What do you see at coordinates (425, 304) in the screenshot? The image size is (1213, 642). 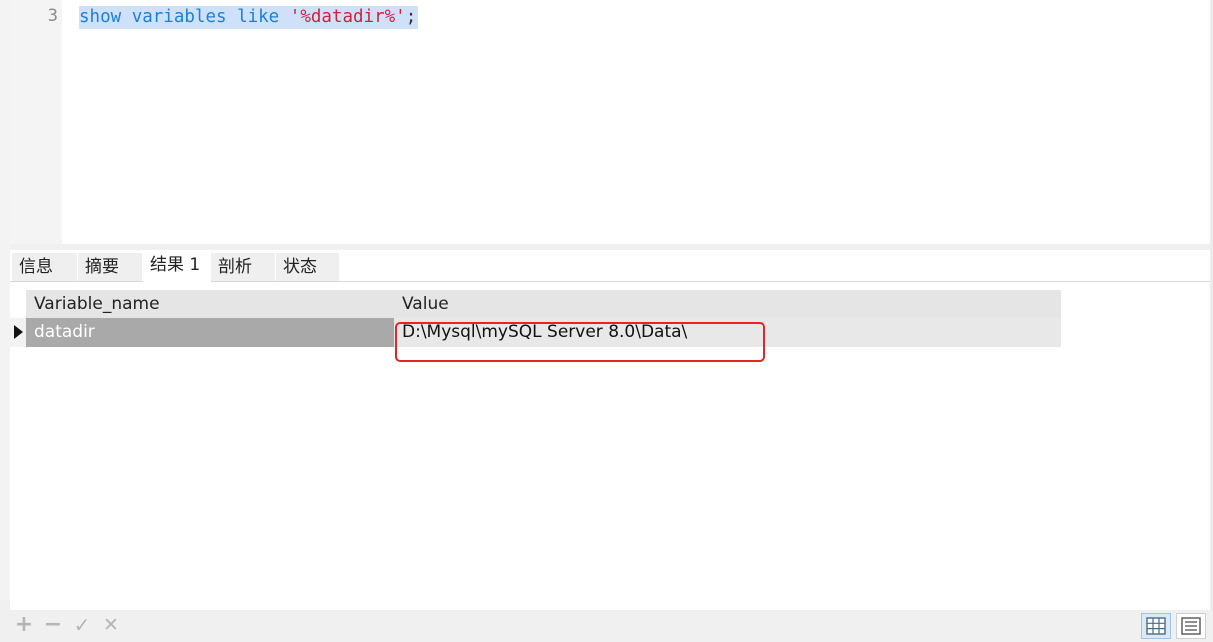 I see `column-header-value: Value` at bounding box center [425, 304].